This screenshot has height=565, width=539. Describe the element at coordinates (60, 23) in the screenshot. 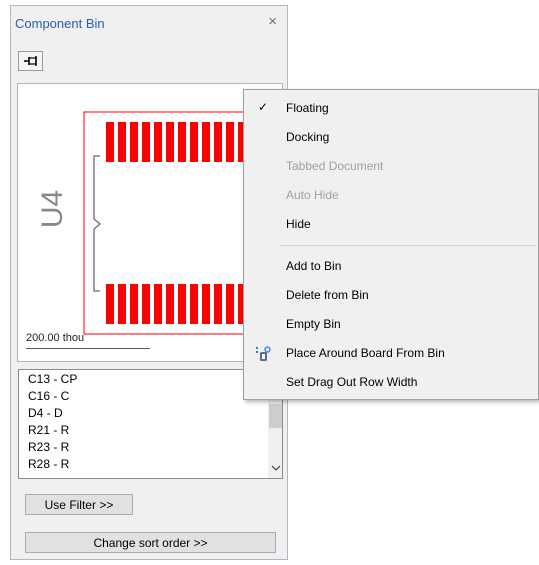

I see `panel-title: Component Bin` at that location.